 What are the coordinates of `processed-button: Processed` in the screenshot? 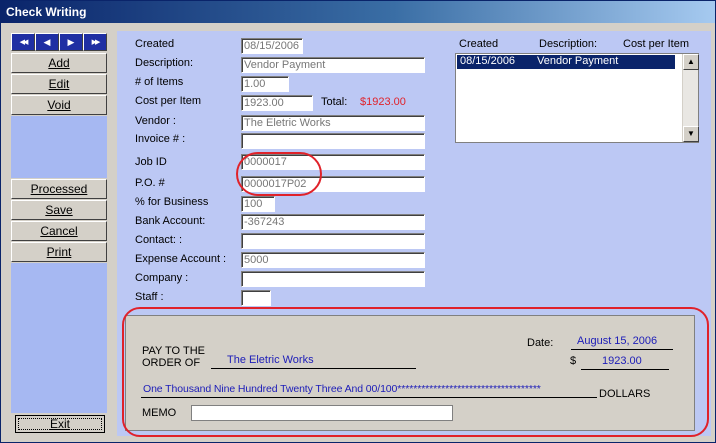 It's located at (59, 189).